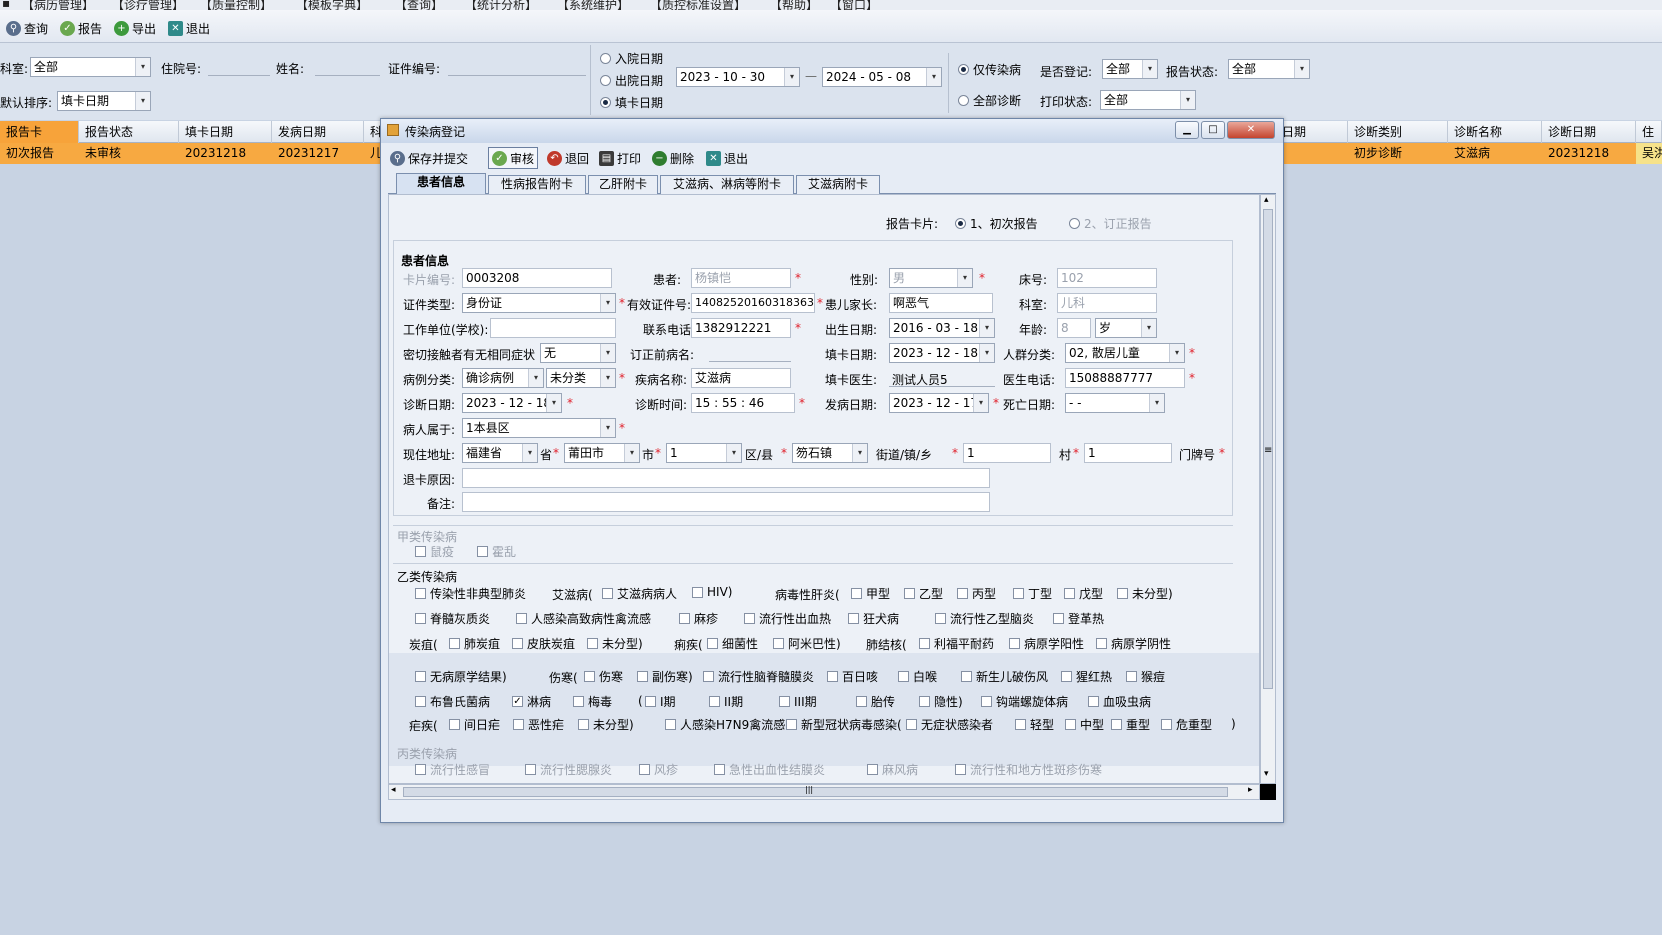  I want to click on checkbox-critical: 危重型, so click(1186, 724).